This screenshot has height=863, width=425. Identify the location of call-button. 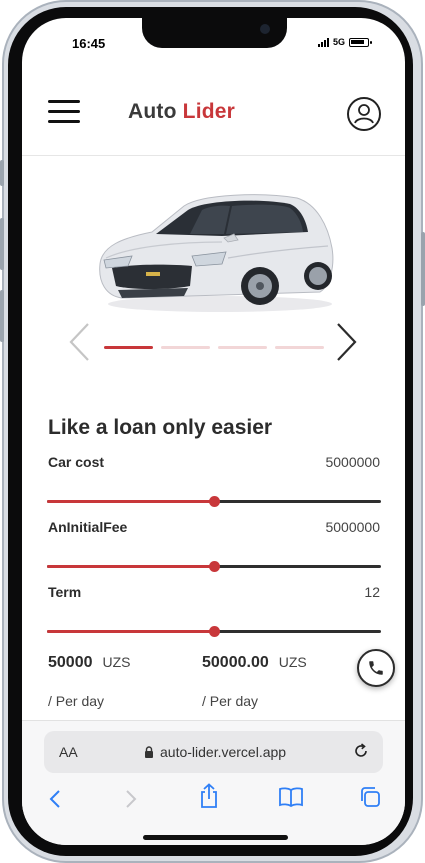
(376, 668).